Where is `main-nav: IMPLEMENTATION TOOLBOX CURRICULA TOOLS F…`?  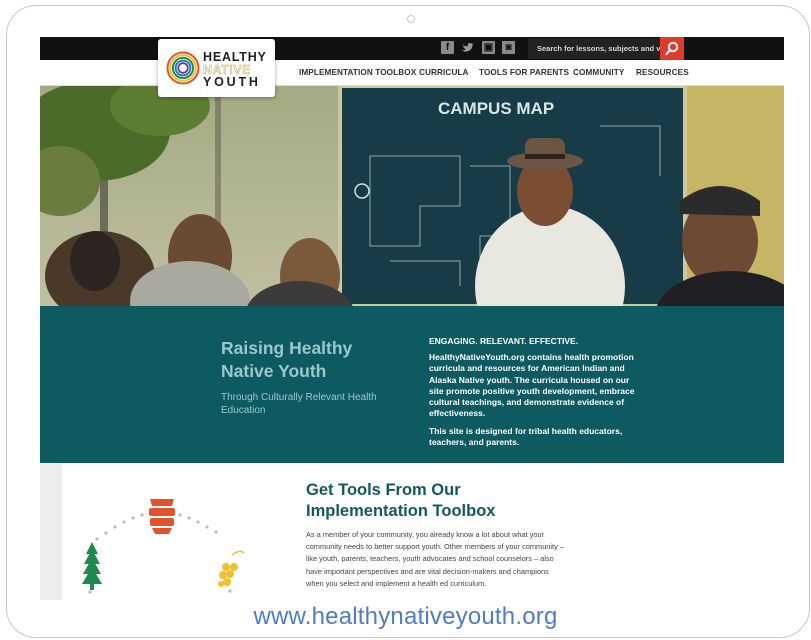
main-nav: IMPLEMENTATION TOOLBOX CURRICULA TOOLS F… is located at coordinates (412, 73).